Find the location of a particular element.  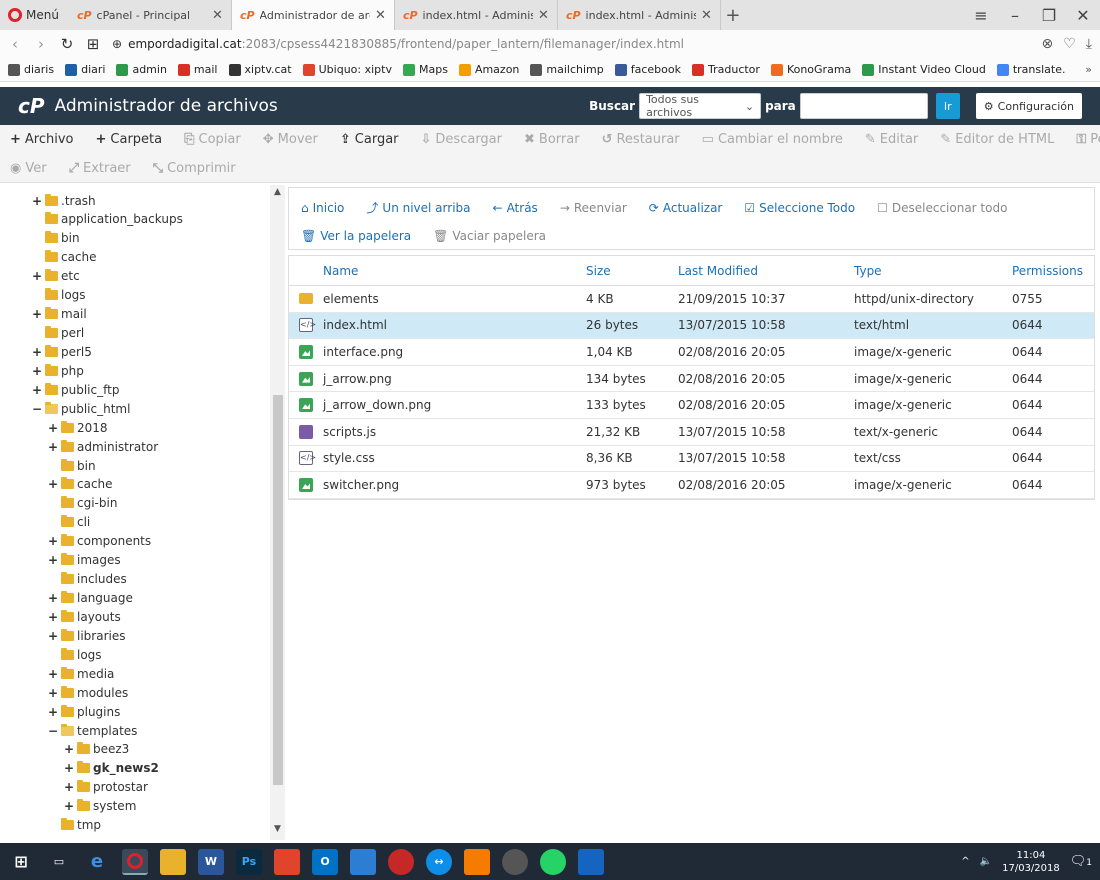

un-nivel-arriba-link: ⤴ Un nivel arriba is located at coordinates (418, 207).